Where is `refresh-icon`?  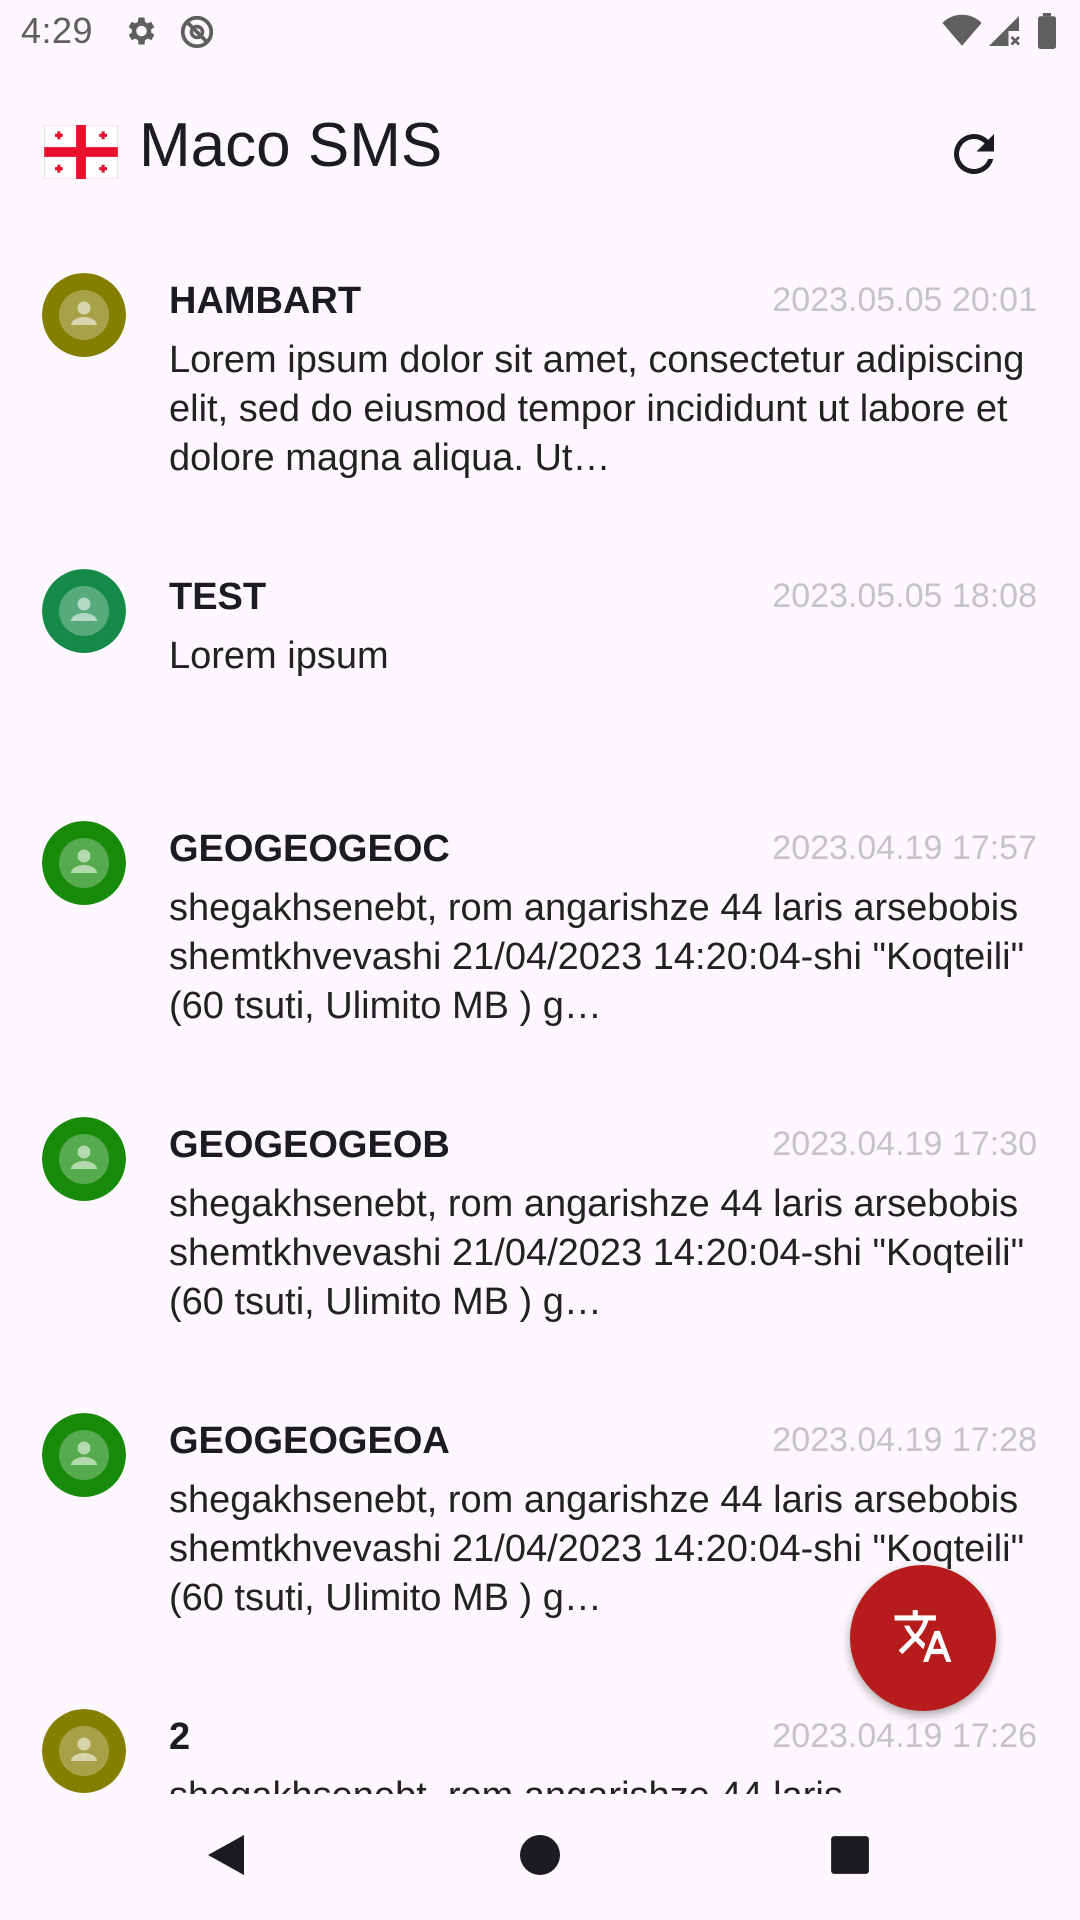 refresh-icon is located at coordinates (974, 156).